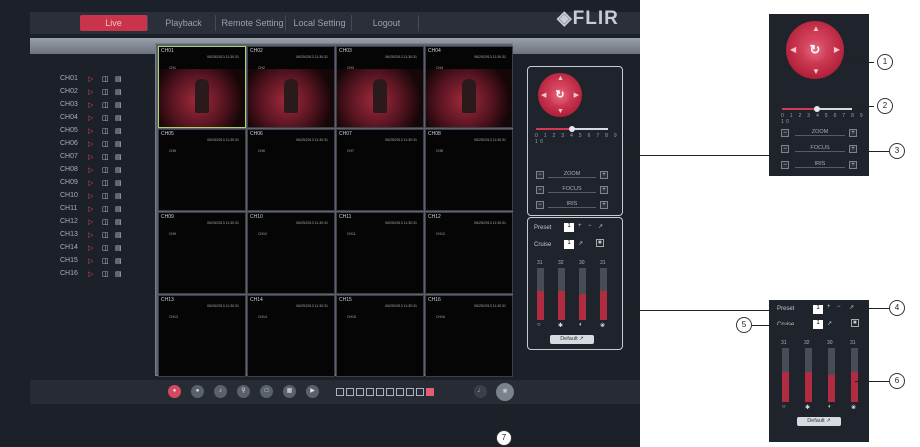 The image size is (920, 447). Describe the element at coordinates (93, 234) in the screenshot. I see `channel-row: CH13 ▷ ◫ ▤` at that location.